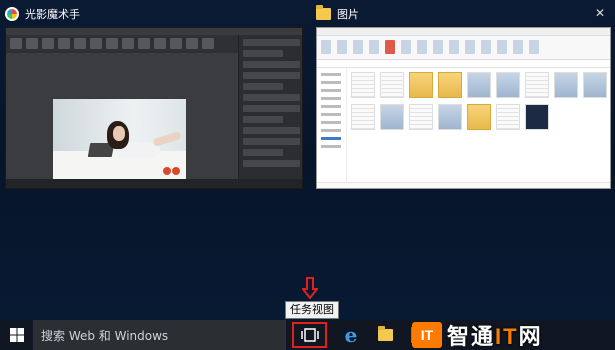 The image size is (615, 350). I want to click on explorer-title-bar, so click(463, 32).